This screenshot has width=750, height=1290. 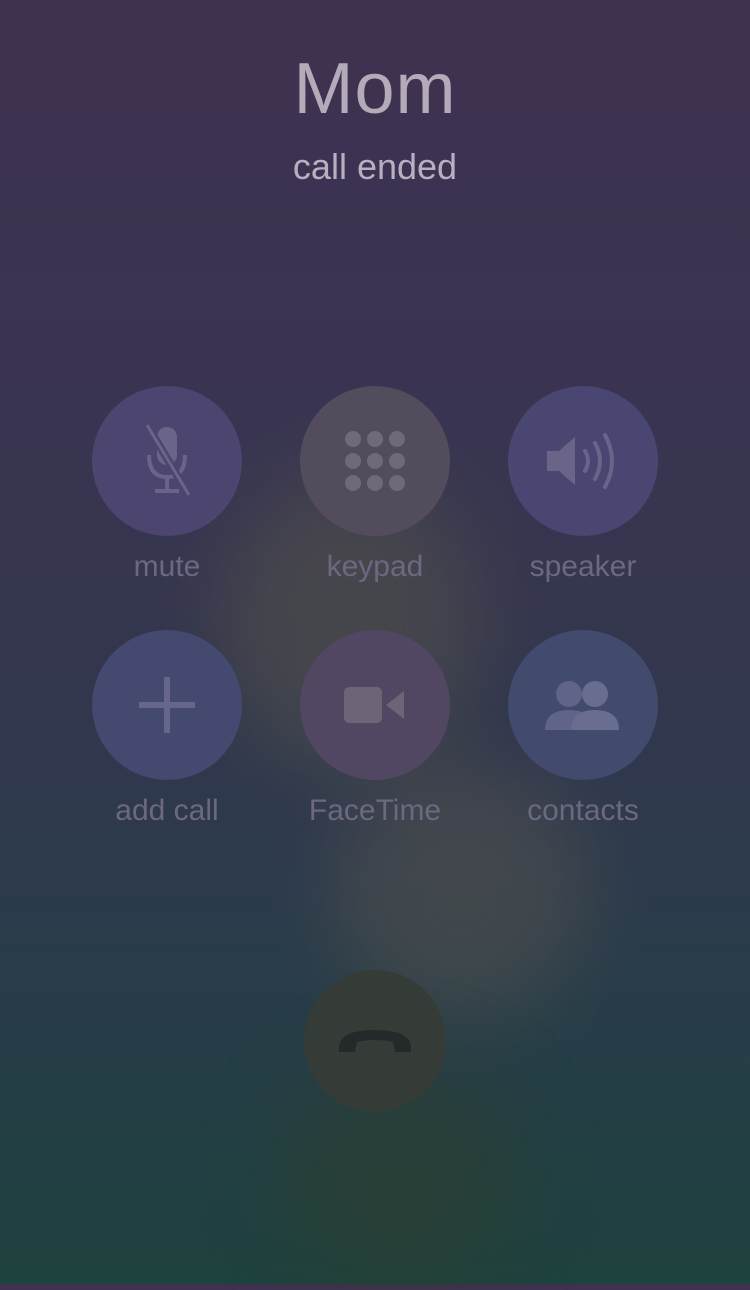 I want to click on facetime-circle, so click(x=375, y=705).